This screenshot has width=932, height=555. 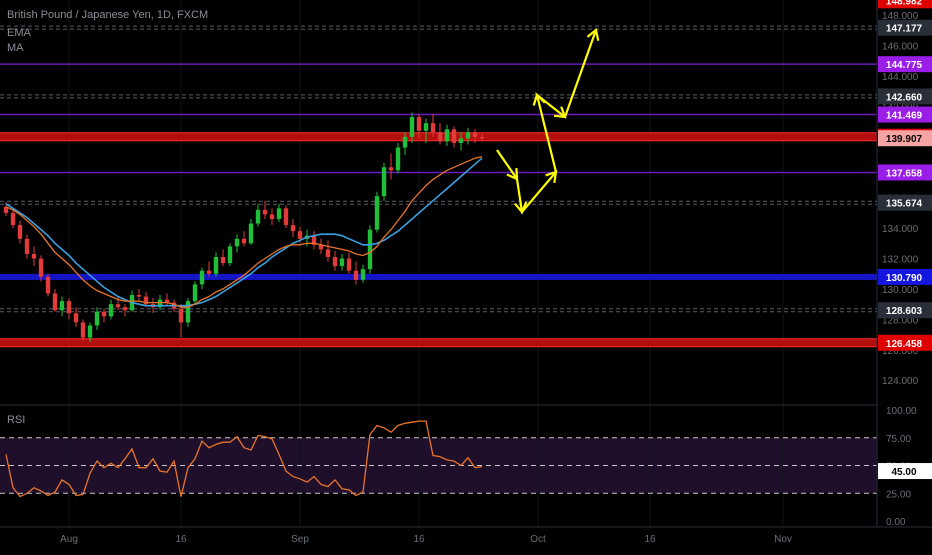 I want to click on price-tag-label: 142.660, so click(x=904, y=97).